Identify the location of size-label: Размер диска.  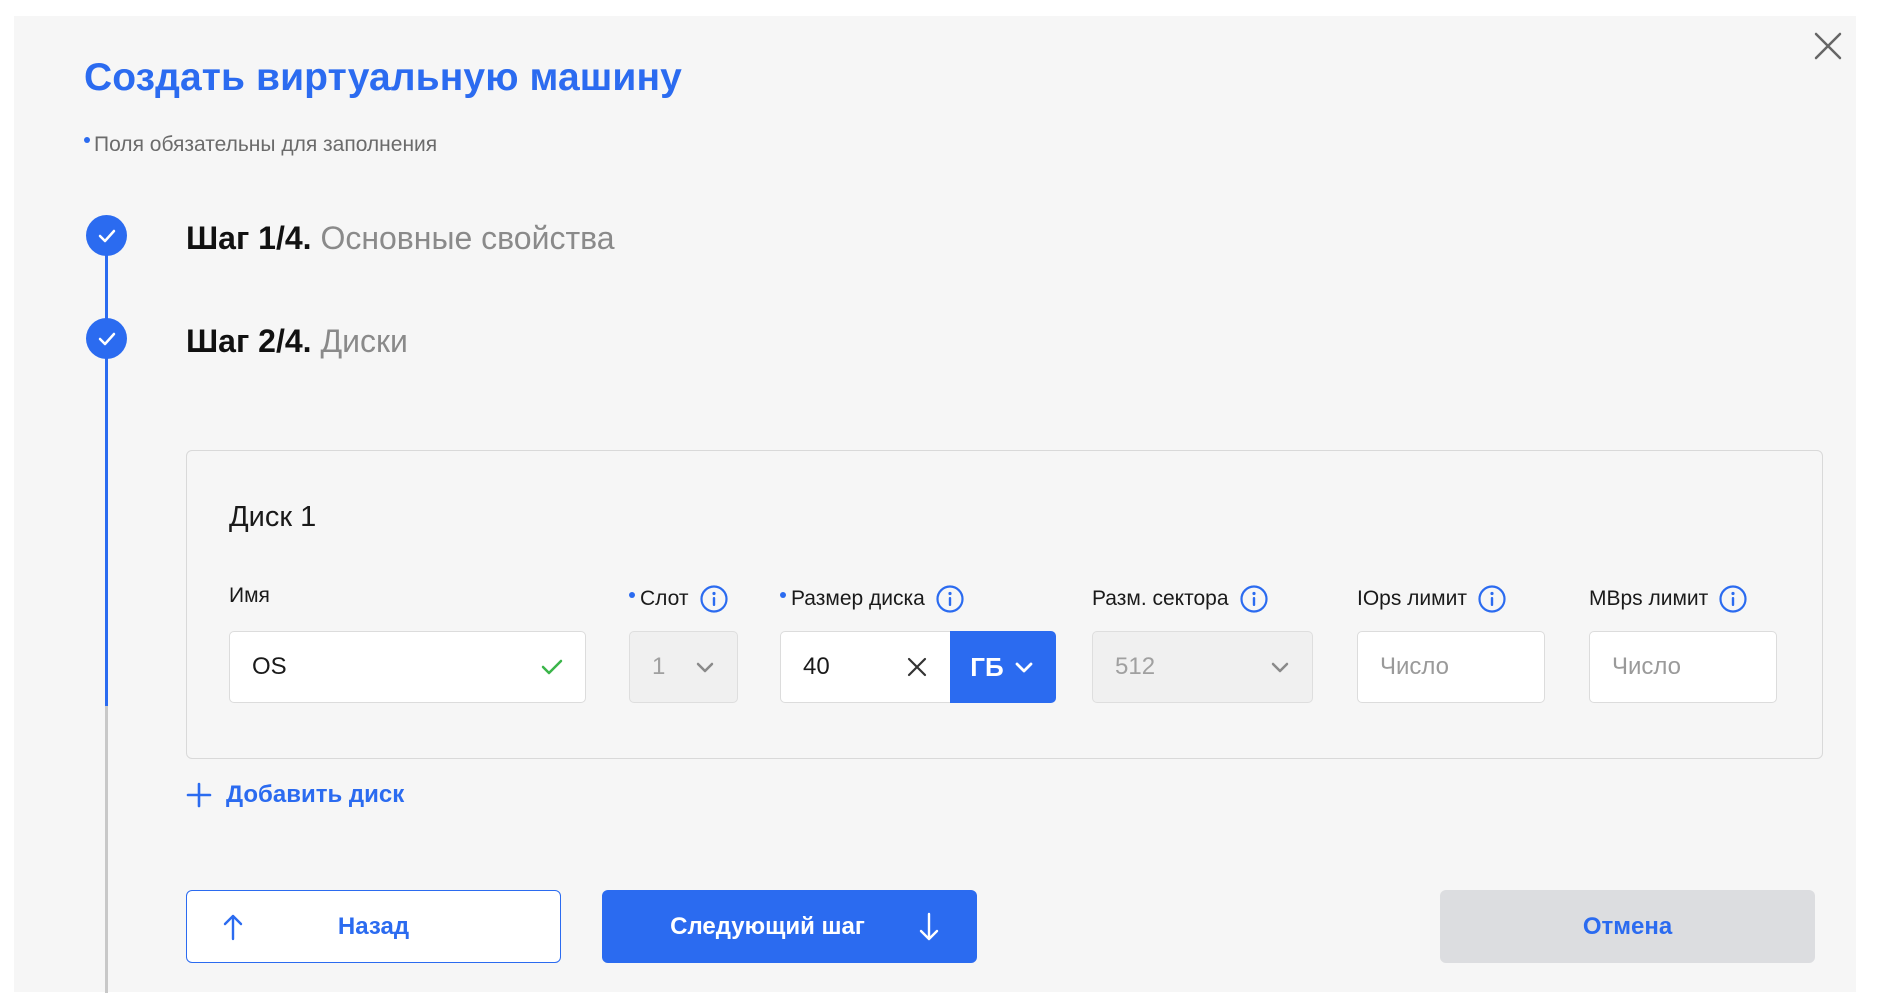
(872, 599).